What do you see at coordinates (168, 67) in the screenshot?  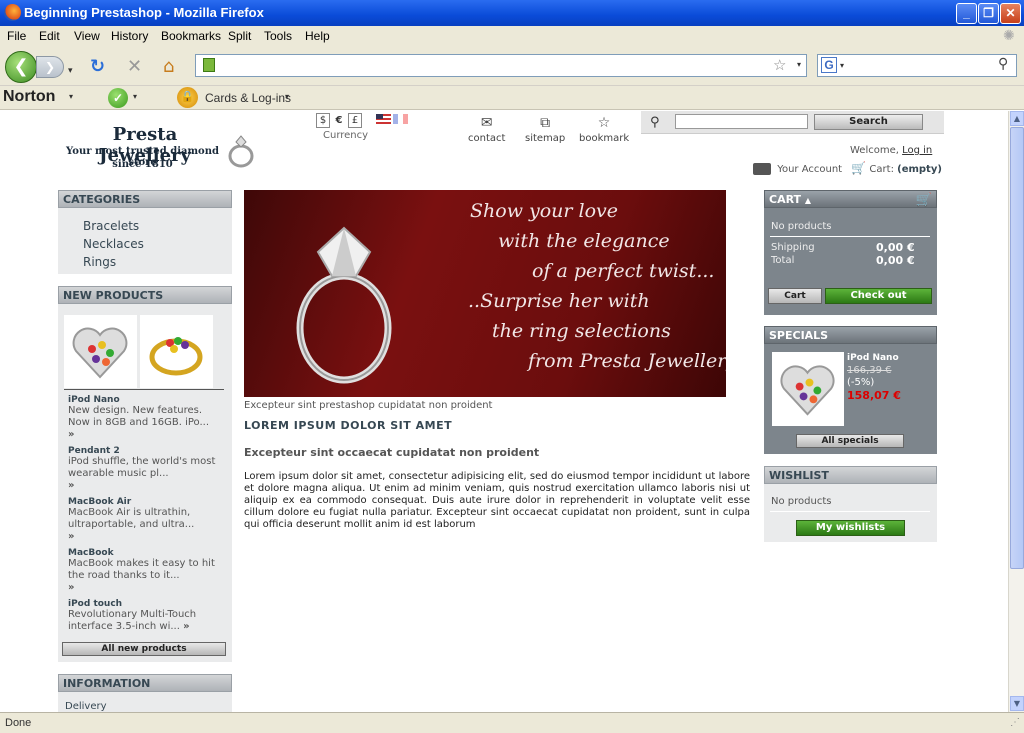 I see `home-icon: ⌂` at bounding box center [168, 67].